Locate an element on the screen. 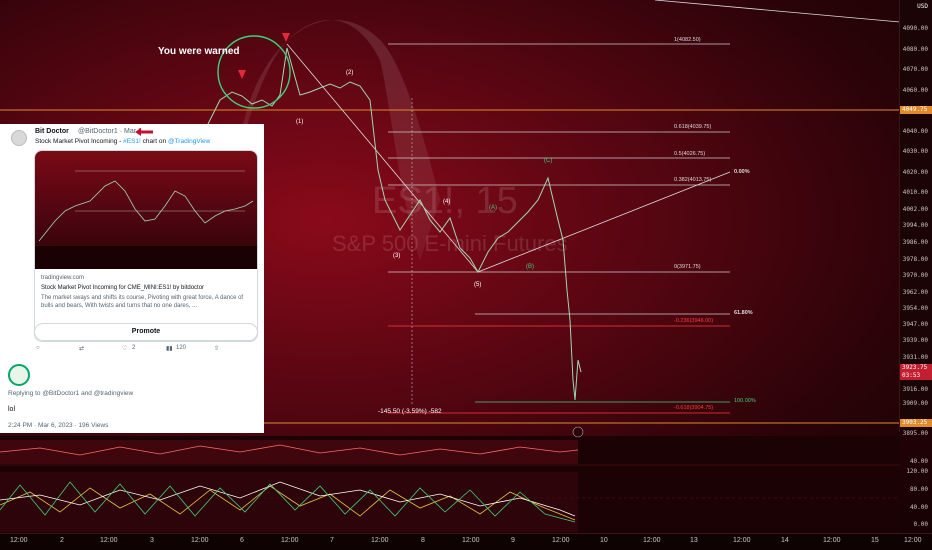  wave-label: (4) is located at coordinates (447, 202).